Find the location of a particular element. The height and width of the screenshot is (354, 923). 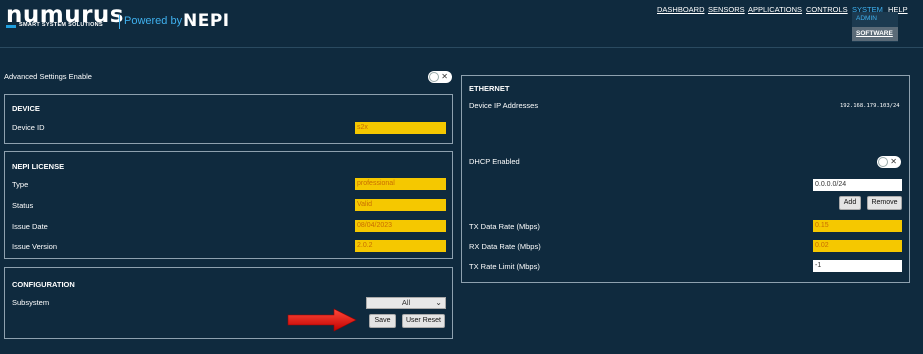

license-type-label: Type is located at coordinates (20, 184).